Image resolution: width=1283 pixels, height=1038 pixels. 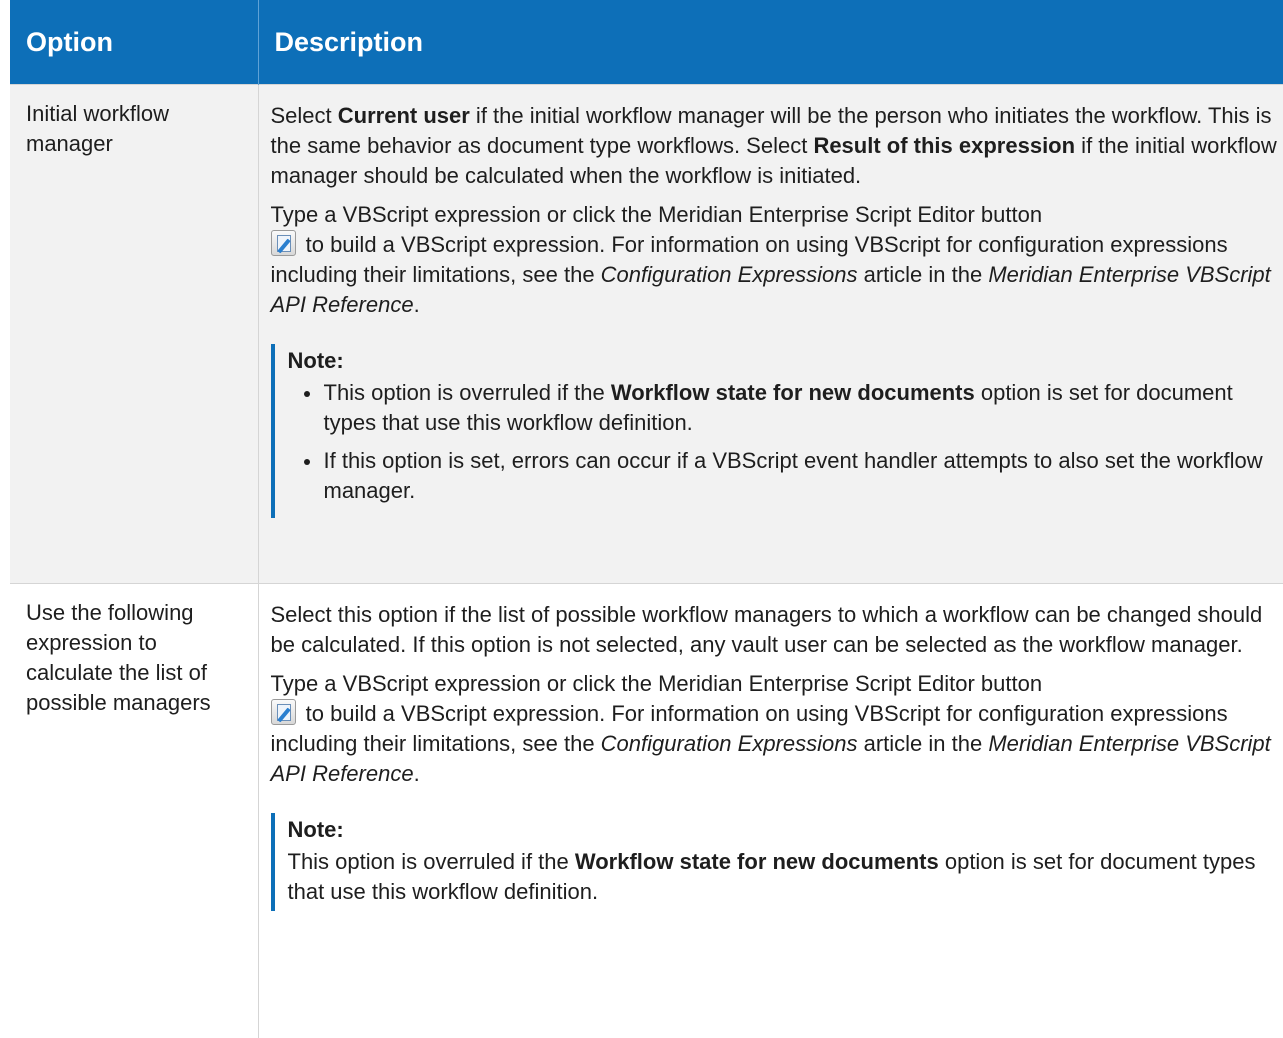 I want to click on header-description: Description, so click(x=770, y=42).